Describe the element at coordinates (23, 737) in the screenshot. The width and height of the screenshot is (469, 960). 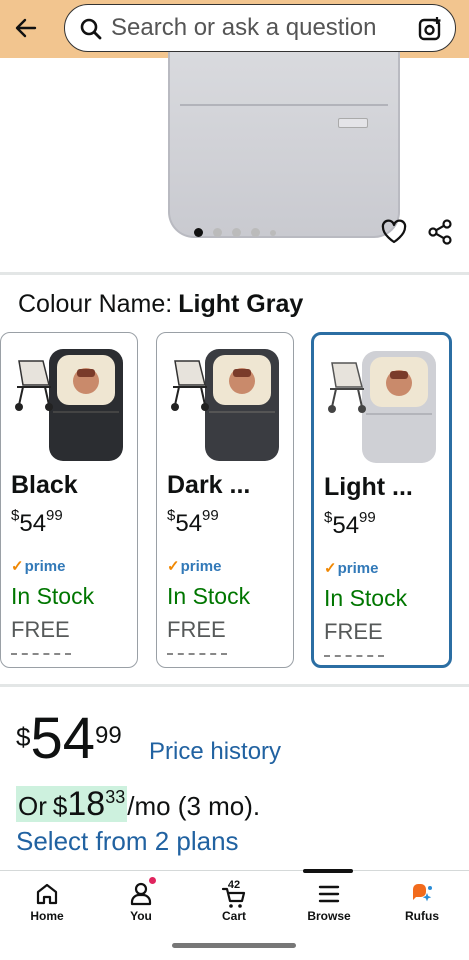
I see `price-currency: $` at that location.